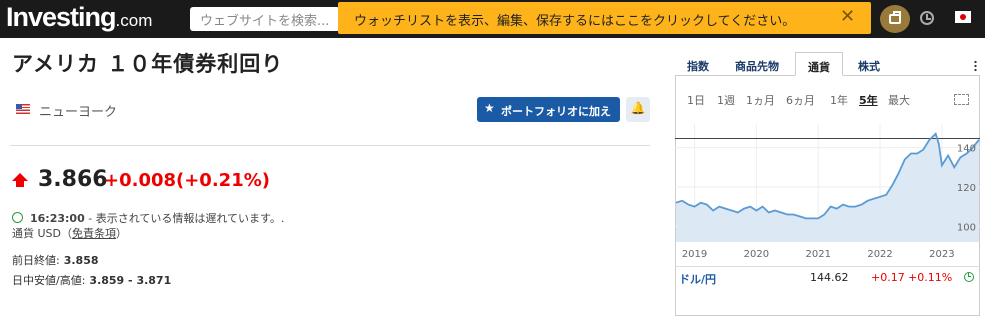  I want to click on pair-change-percent: +0.11%, so click(930, 277).